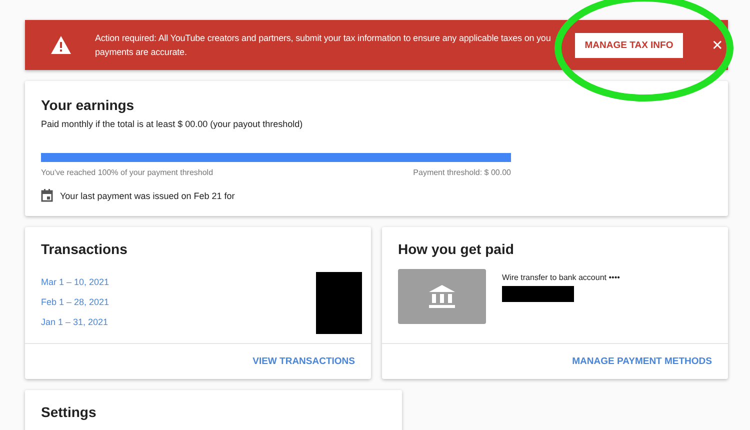 This screenshot has width=750, height=430. What do you see at coordinates (462, 172) in the screenshot?
I see `threshold-label: Payment threshold: $ 00.00` at bounding box center [462, 172].